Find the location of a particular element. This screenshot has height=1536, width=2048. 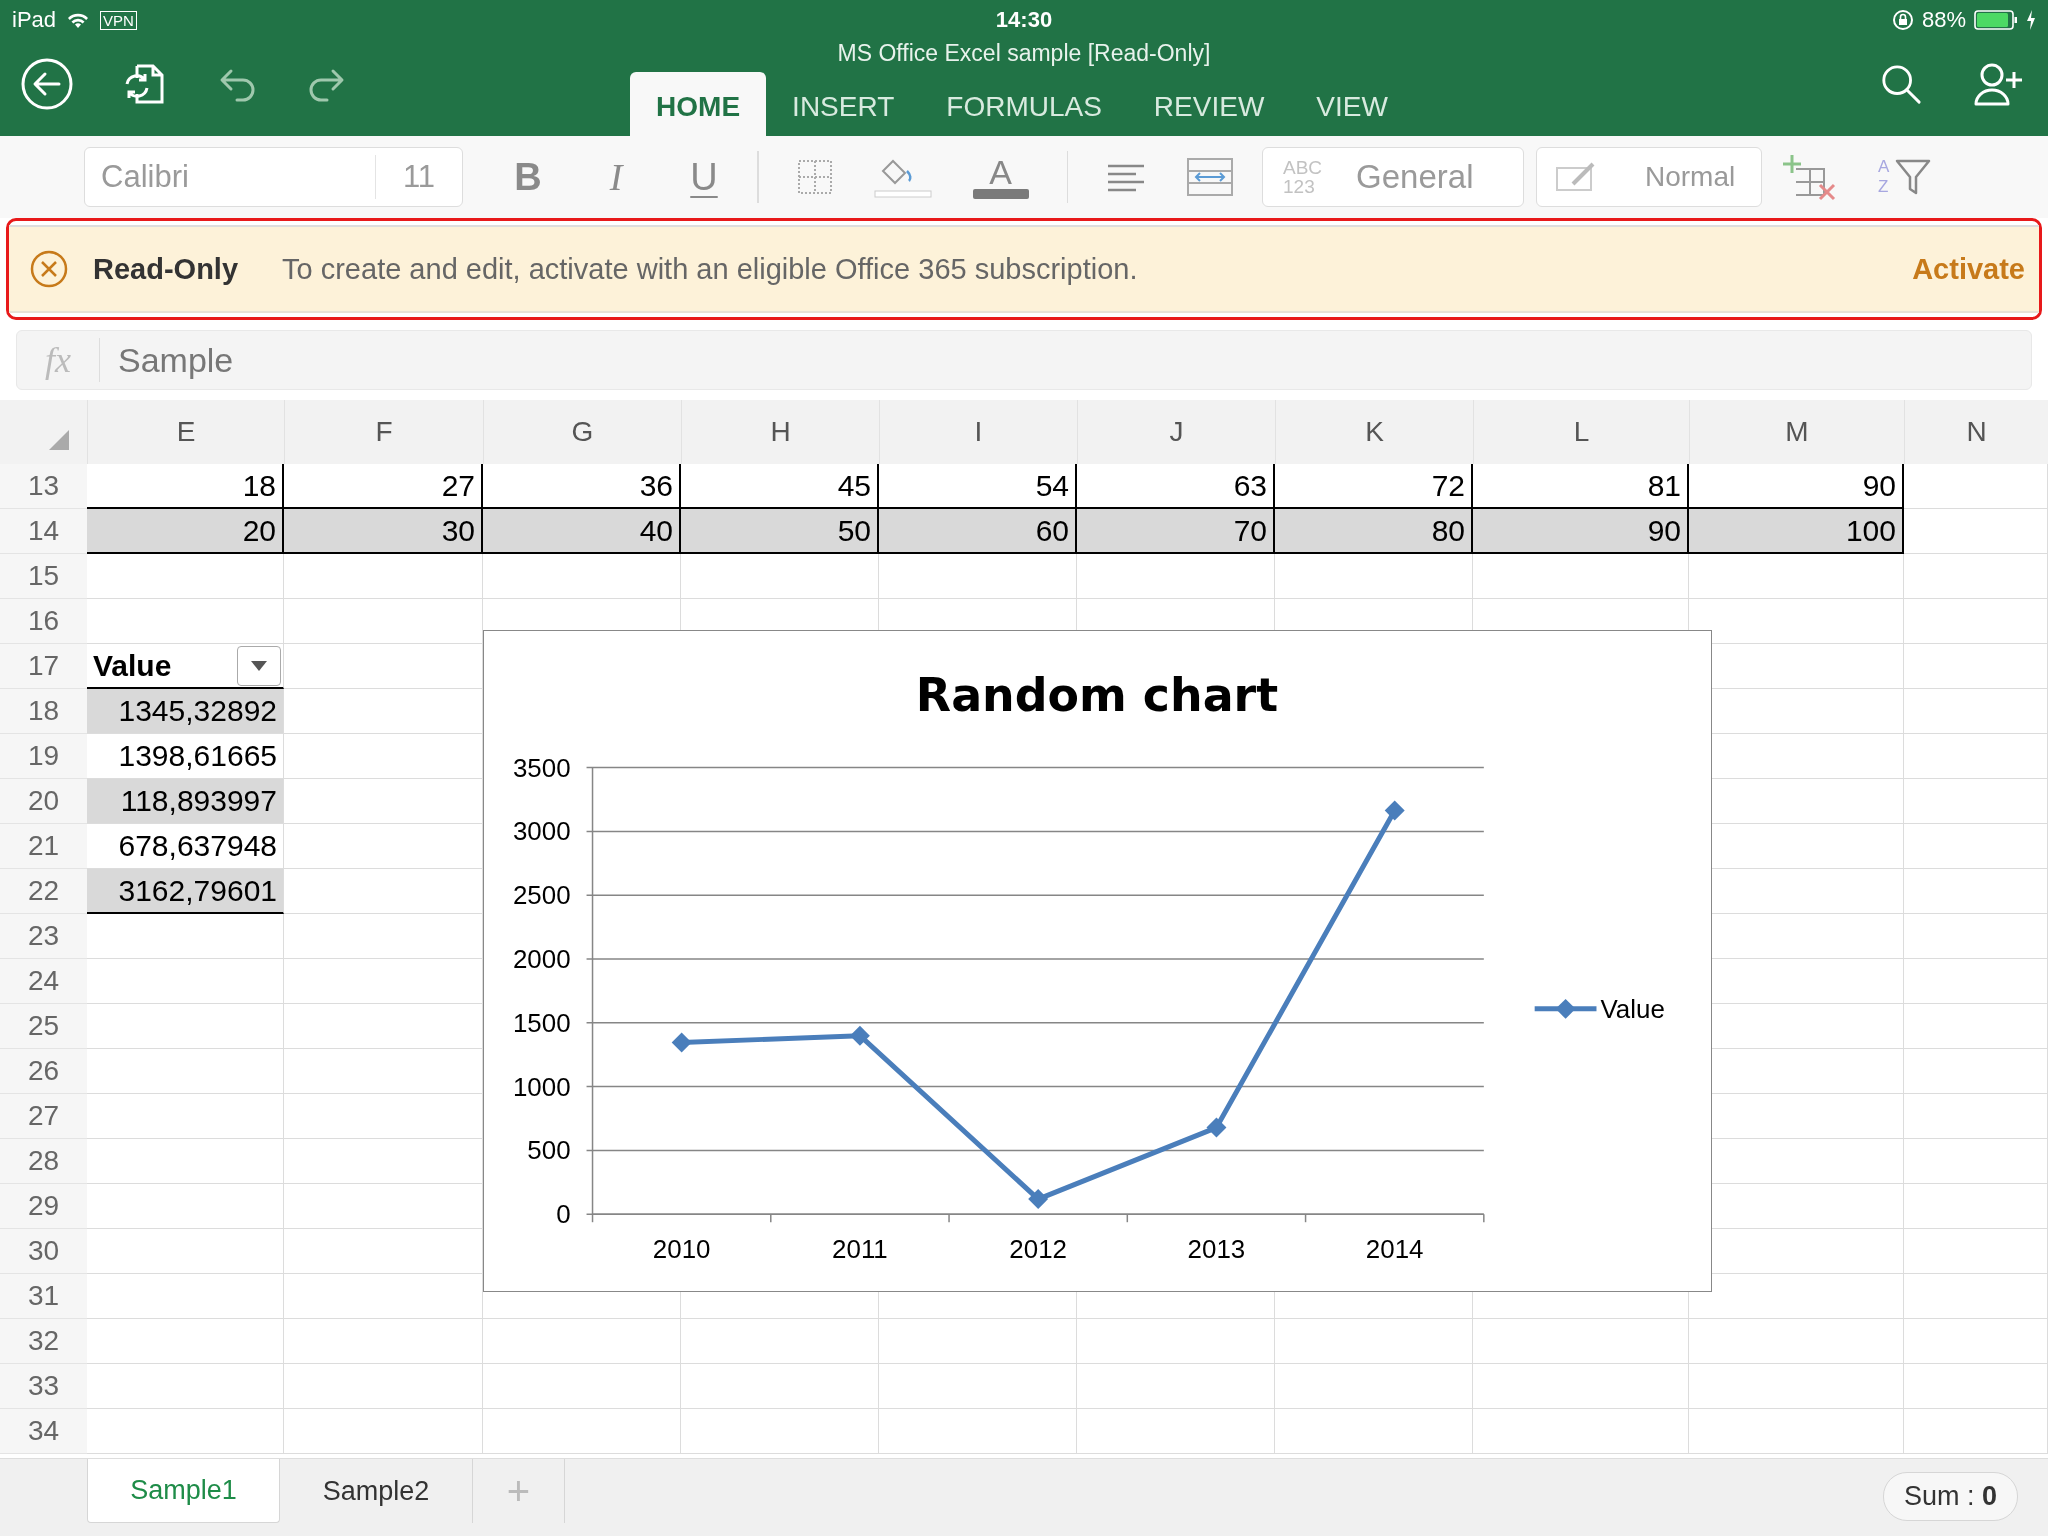

axis-label: 2000 is located at coordinates (541, 959).